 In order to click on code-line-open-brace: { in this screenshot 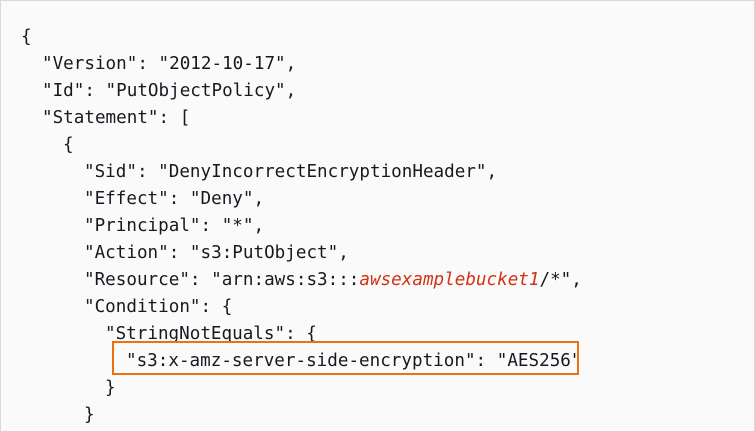, I will do `click(26, 37)`.